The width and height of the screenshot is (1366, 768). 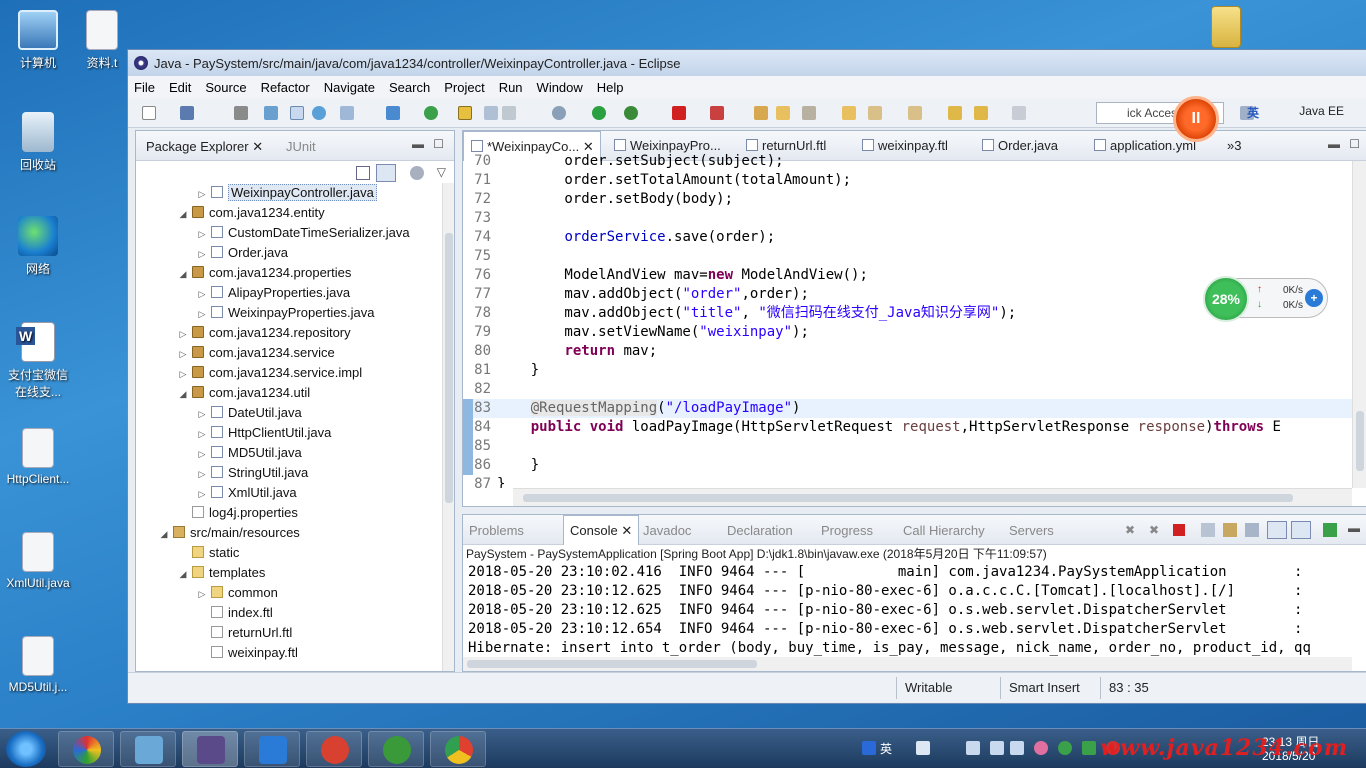 What do you see at coordinates (289, 293) in the screenshot?
I see `tree-item: ▷ AlipayProperties.java` at bounding box center [289, 293].